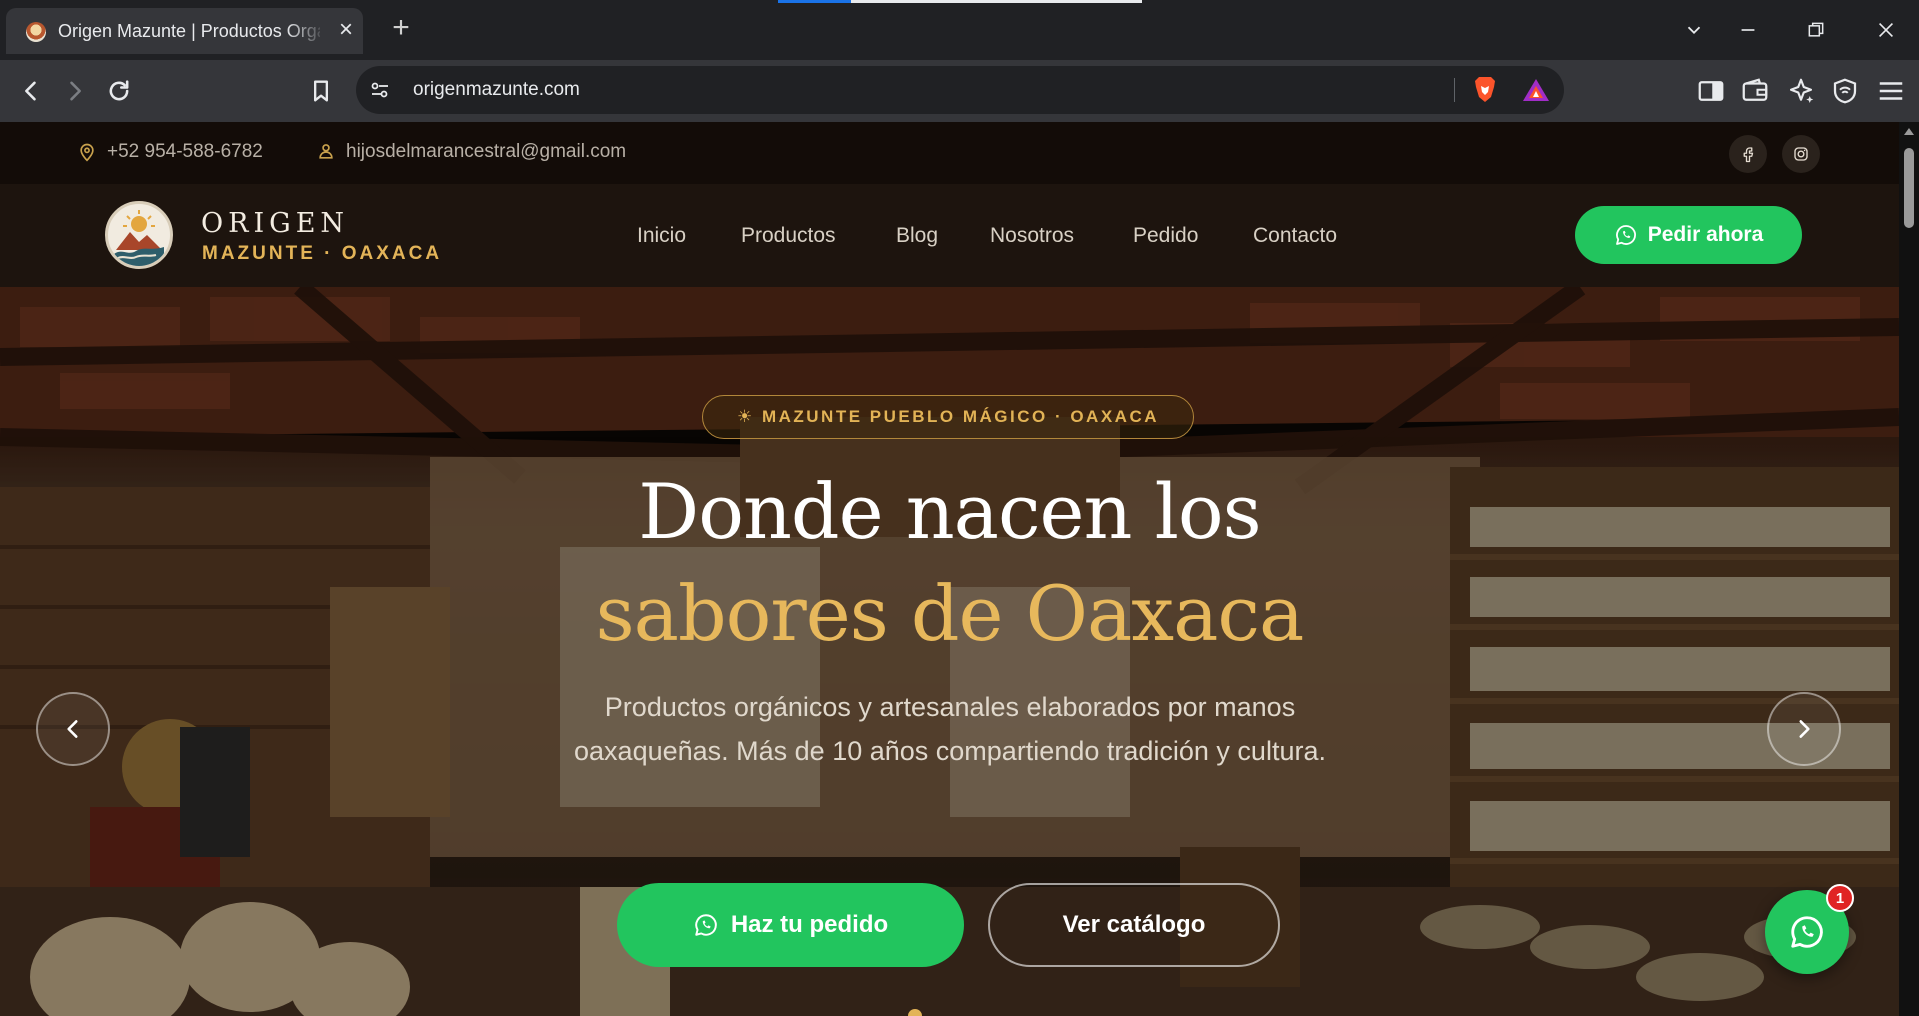 The image size is (1919, 1016). I want to click on scrollbar-thumb, so click(1909, 188).